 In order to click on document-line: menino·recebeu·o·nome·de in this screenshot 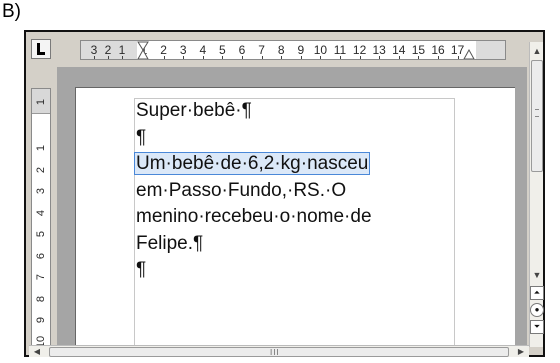, I will do `click(254, 217)`.